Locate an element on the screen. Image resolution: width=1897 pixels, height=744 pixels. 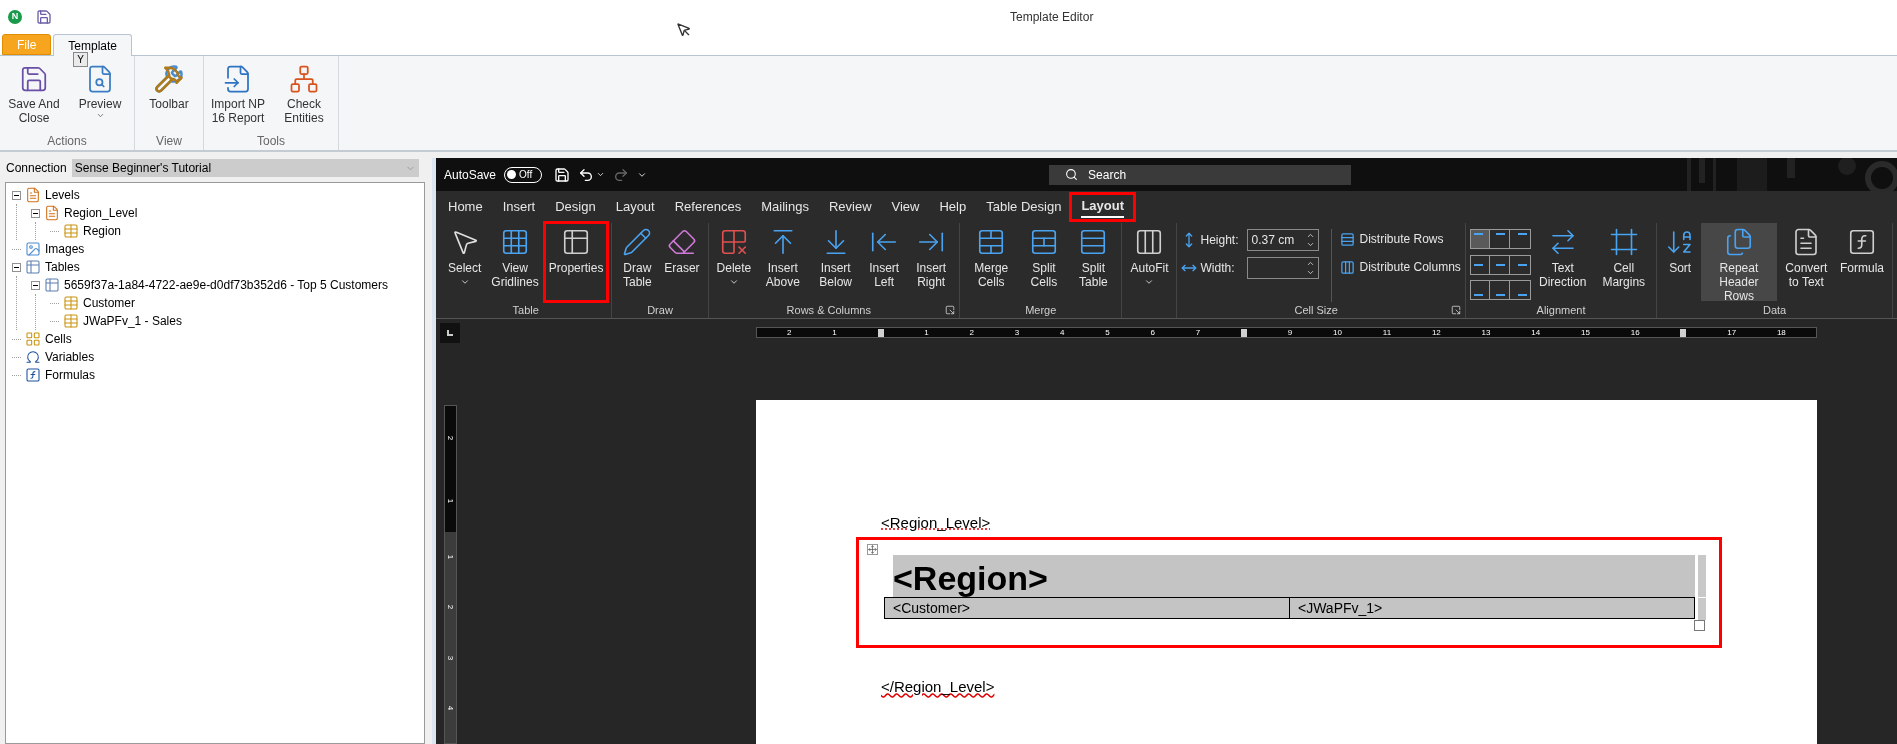
ruler-number: 7 is located at coordinates (1198, 332).